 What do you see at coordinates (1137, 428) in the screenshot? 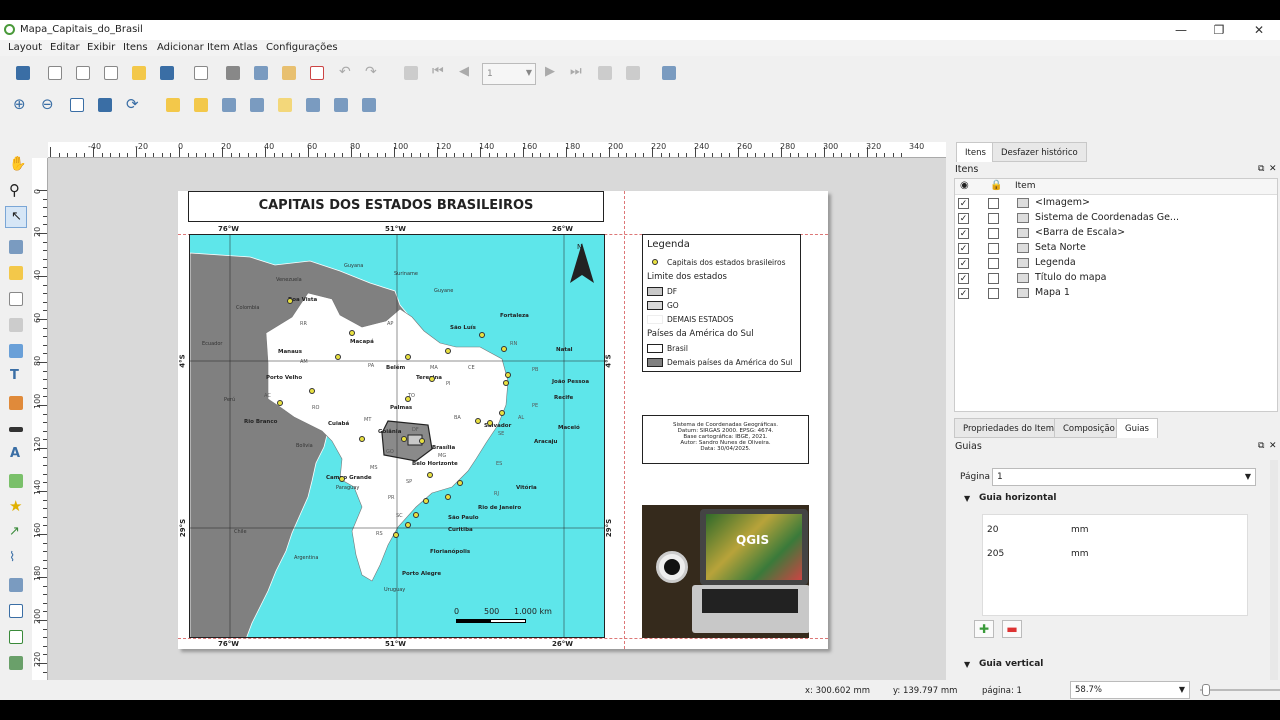
I see `tab-guias: Guias` at bounding box center [1137, 428].